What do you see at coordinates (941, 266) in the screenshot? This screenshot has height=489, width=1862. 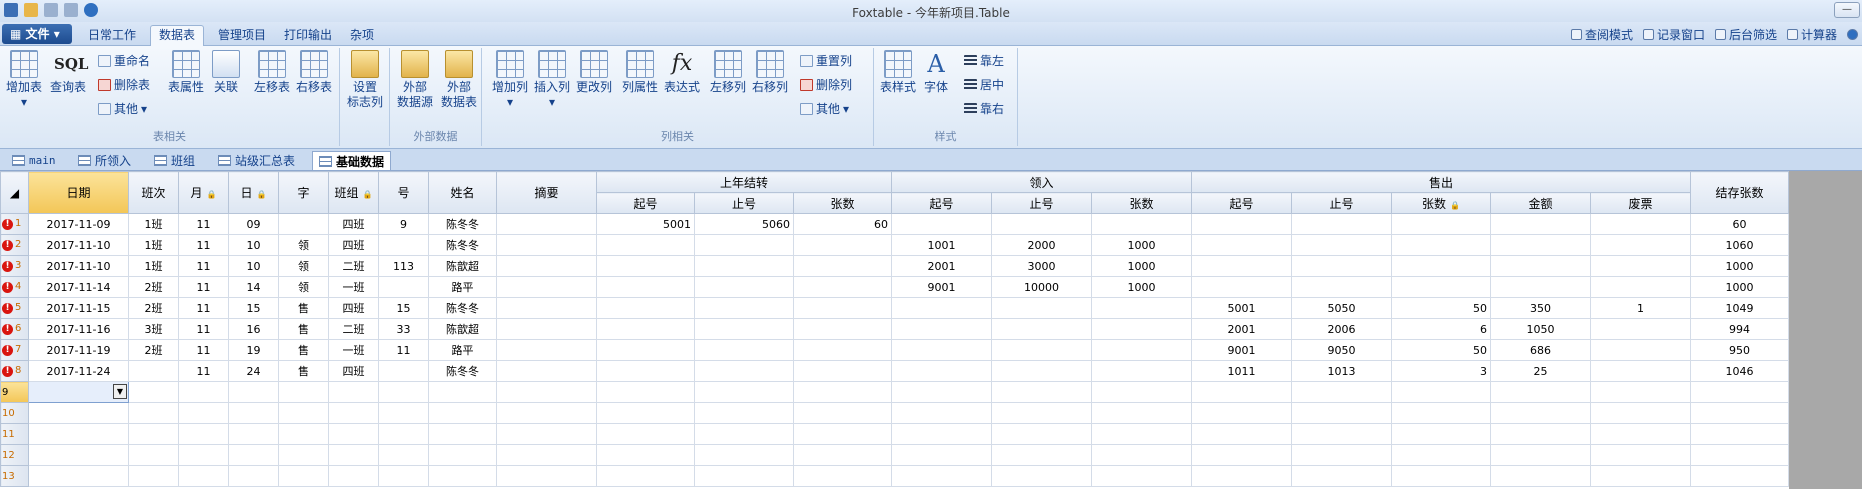 I see `cell-r-start: 2001` at bounding box center [941, 266].